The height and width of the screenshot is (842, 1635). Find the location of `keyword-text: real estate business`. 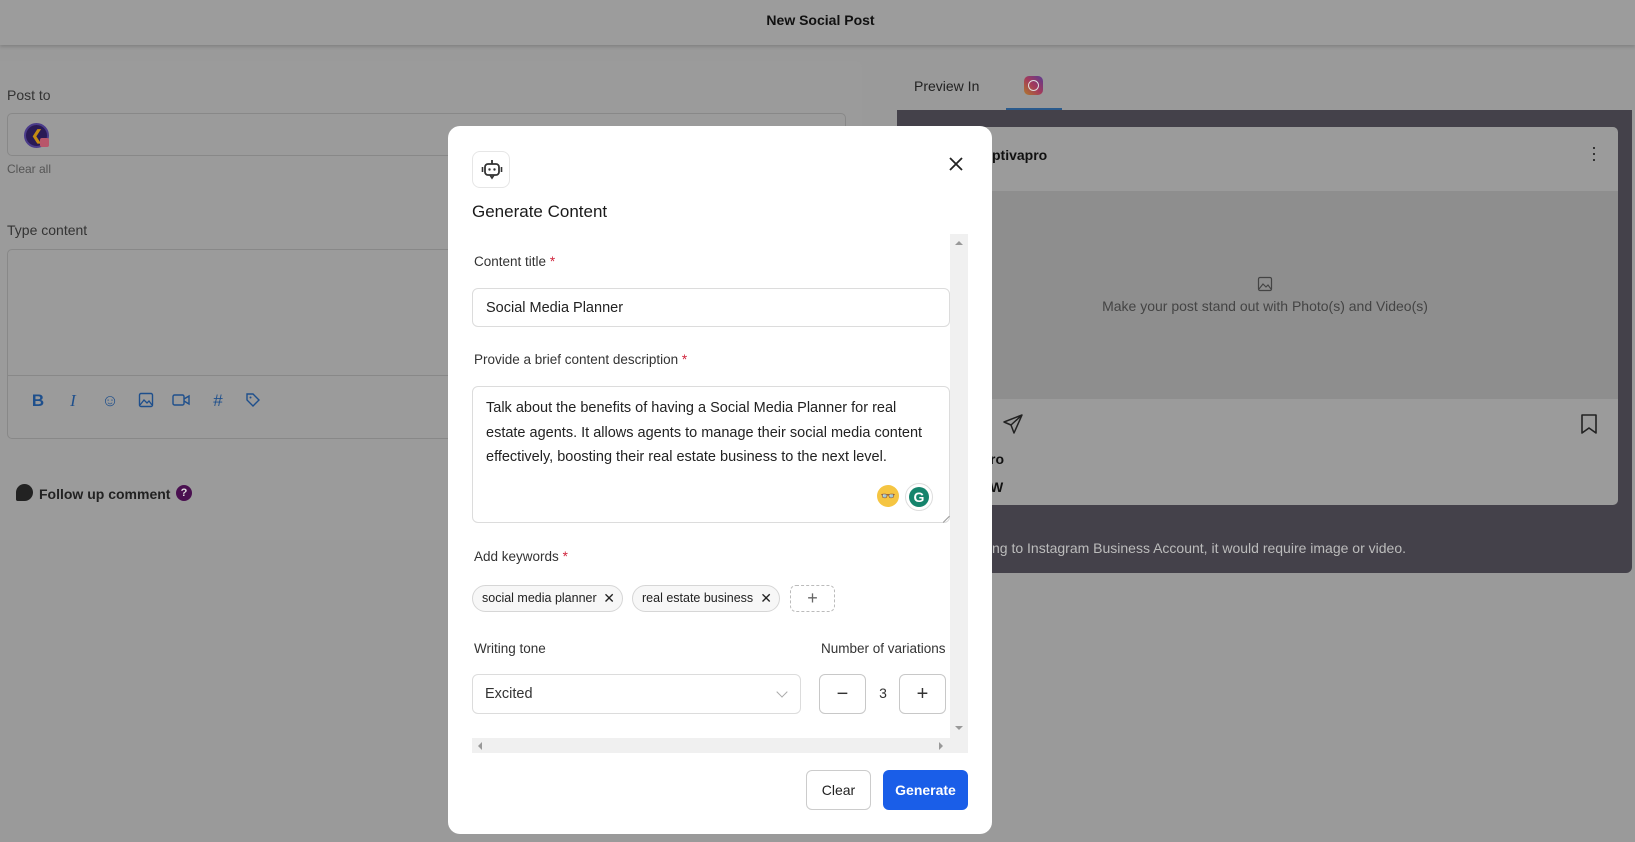

keyword-text: real estate business is located at coordinates (698, 598).